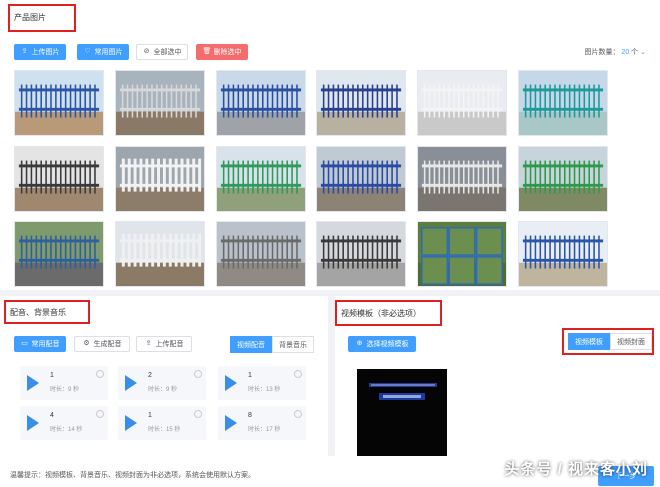  I want to click on favorite-images-button: ♡ 常用图片, so click(103, 52).